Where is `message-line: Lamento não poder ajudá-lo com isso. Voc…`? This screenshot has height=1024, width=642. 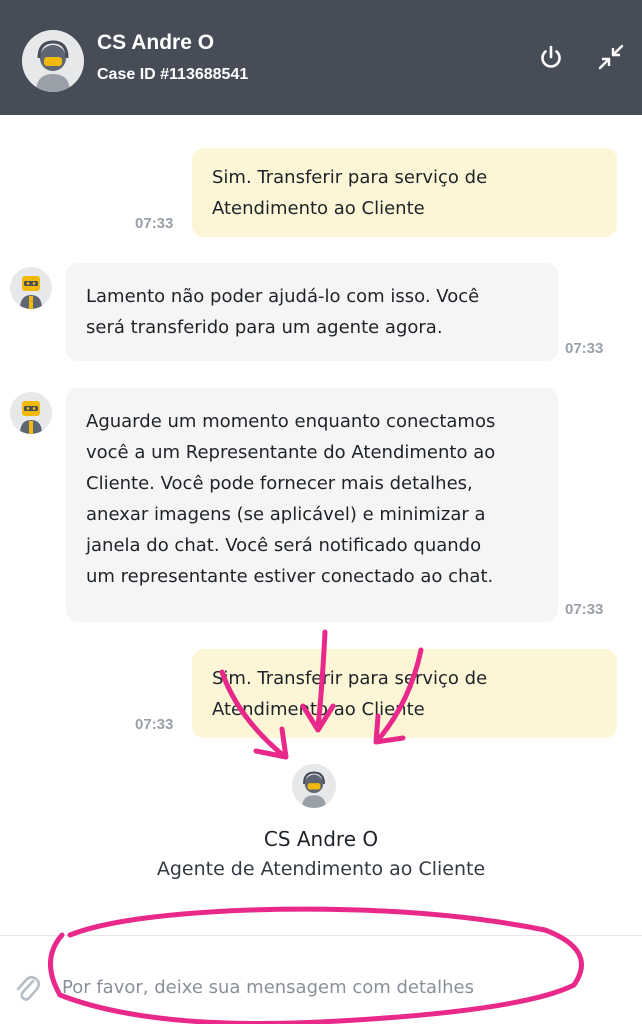
message-line: Lamento não poder ajudá-lo com isso. Voc… is located at coordinates (283, 296).